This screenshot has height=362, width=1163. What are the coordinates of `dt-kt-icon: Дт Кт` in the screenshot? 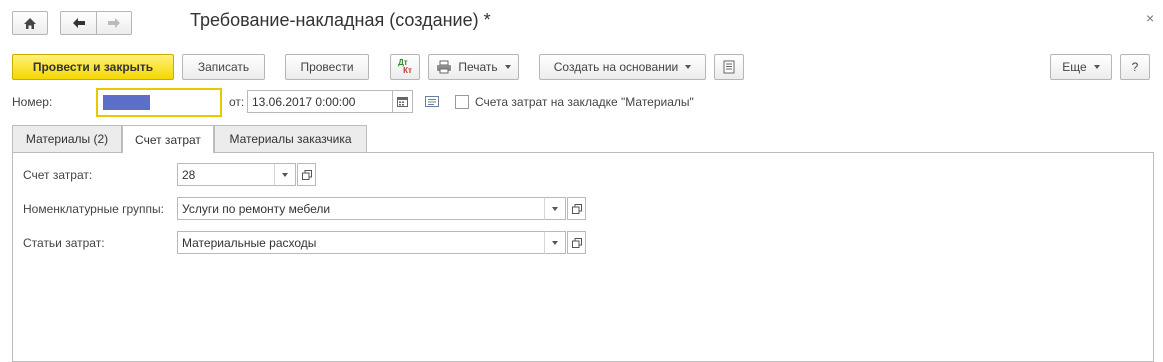 It's located at (405, 67).